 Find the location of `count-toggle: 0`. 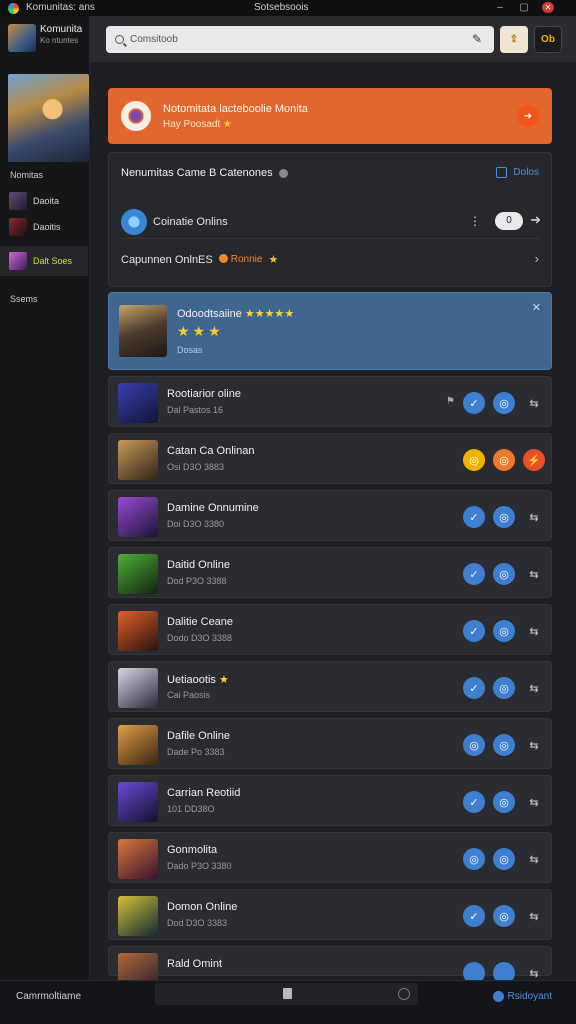

count-toggle: 0 is located at coordinates (509, 221).